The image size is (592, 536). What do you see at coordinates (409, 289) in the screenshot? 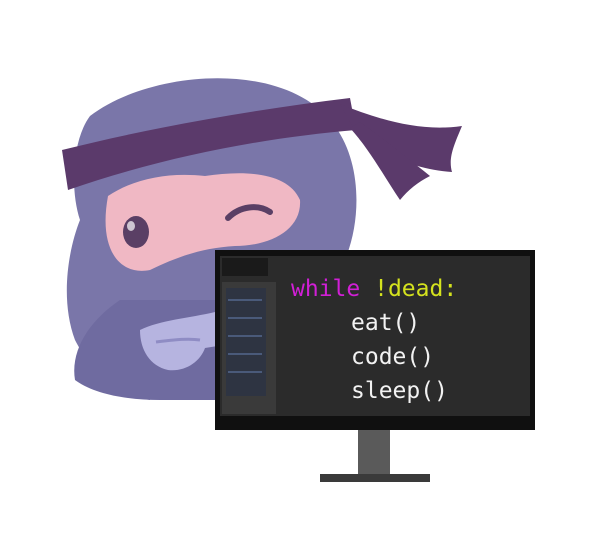
I see `code-condition: !dead:` at bounding box center [409, 289].